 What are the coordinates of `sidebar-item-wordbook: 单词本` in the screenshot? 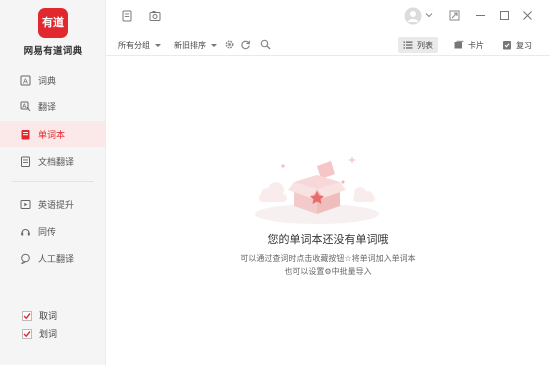 It's located at (53, 134).